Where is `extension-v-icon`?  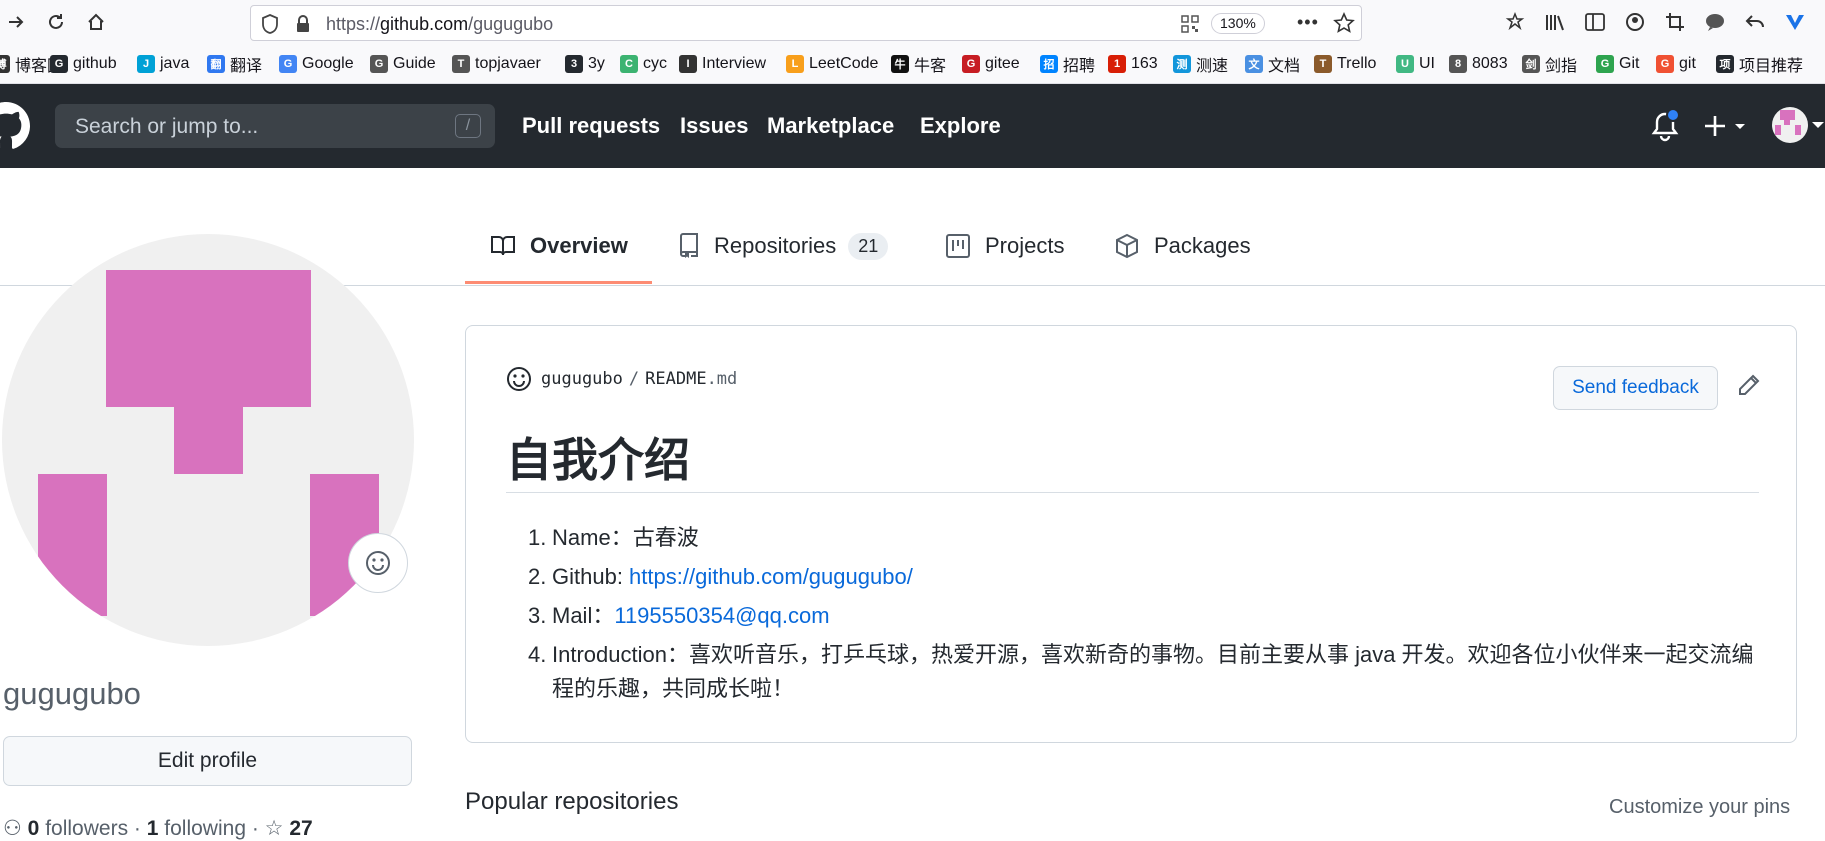
extension-v-icon is located at coordinates (1795, 22).